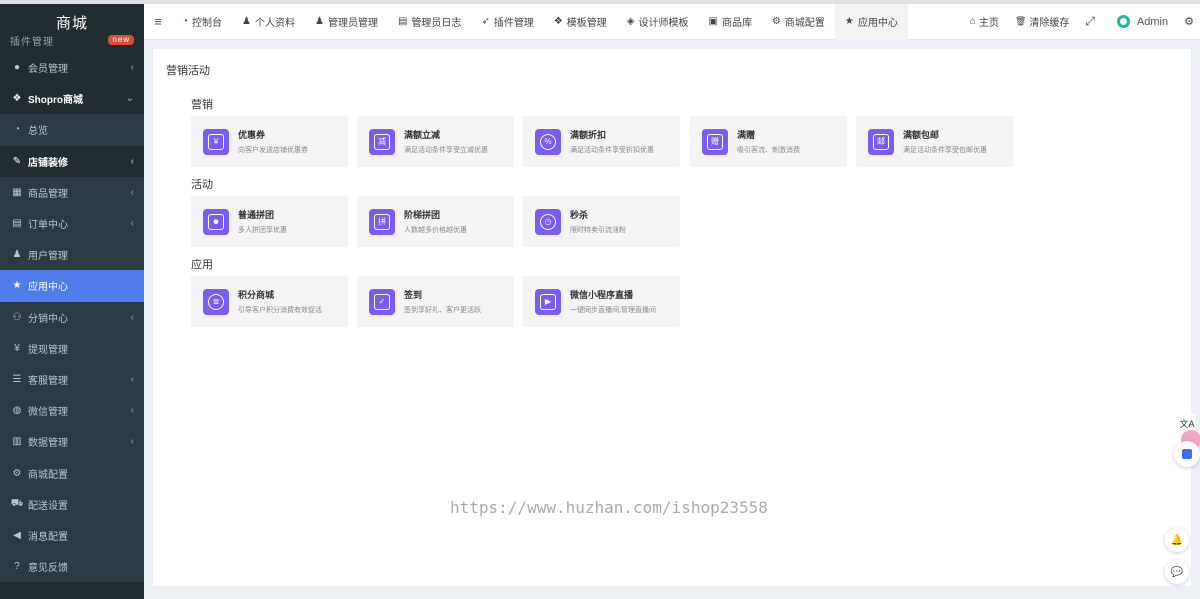  Describe the element at coordinates (1177, 540) in the screenshot. I see `notification-bell-icon: 🔔` at that location.